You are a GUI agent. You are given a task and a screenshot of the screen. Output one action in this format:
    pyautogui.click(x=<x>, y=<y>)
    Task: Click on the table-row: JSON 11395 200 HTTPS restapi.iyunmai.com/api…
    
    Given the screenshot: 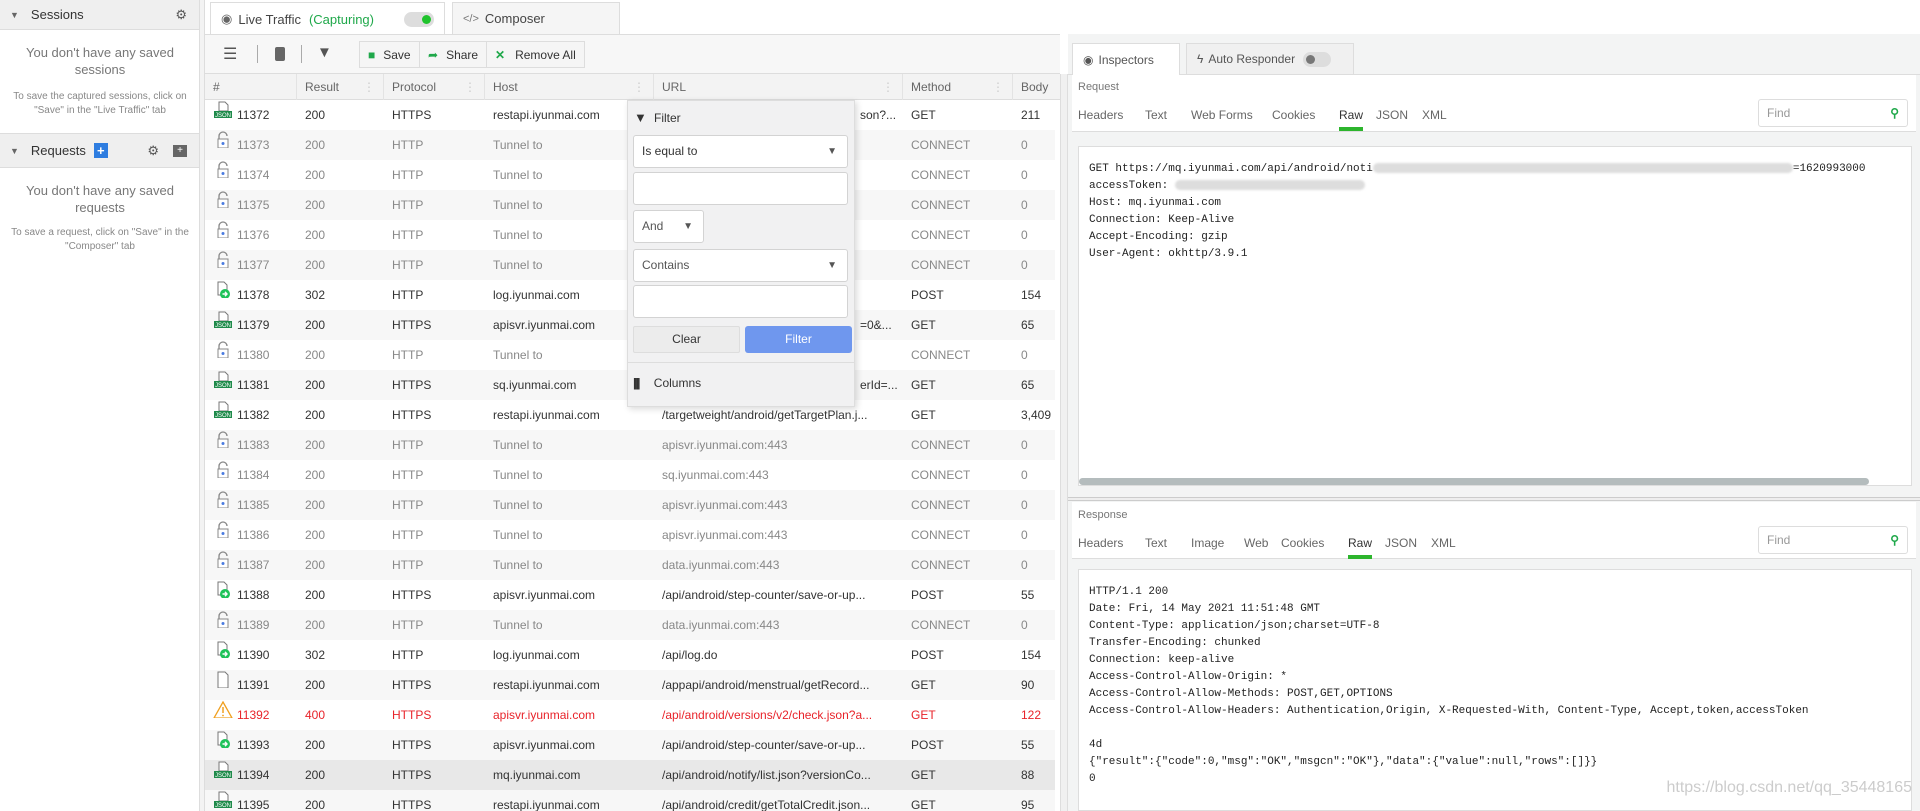 What is the action you would take?
    pyautogui.click(x=630, y=800)
    